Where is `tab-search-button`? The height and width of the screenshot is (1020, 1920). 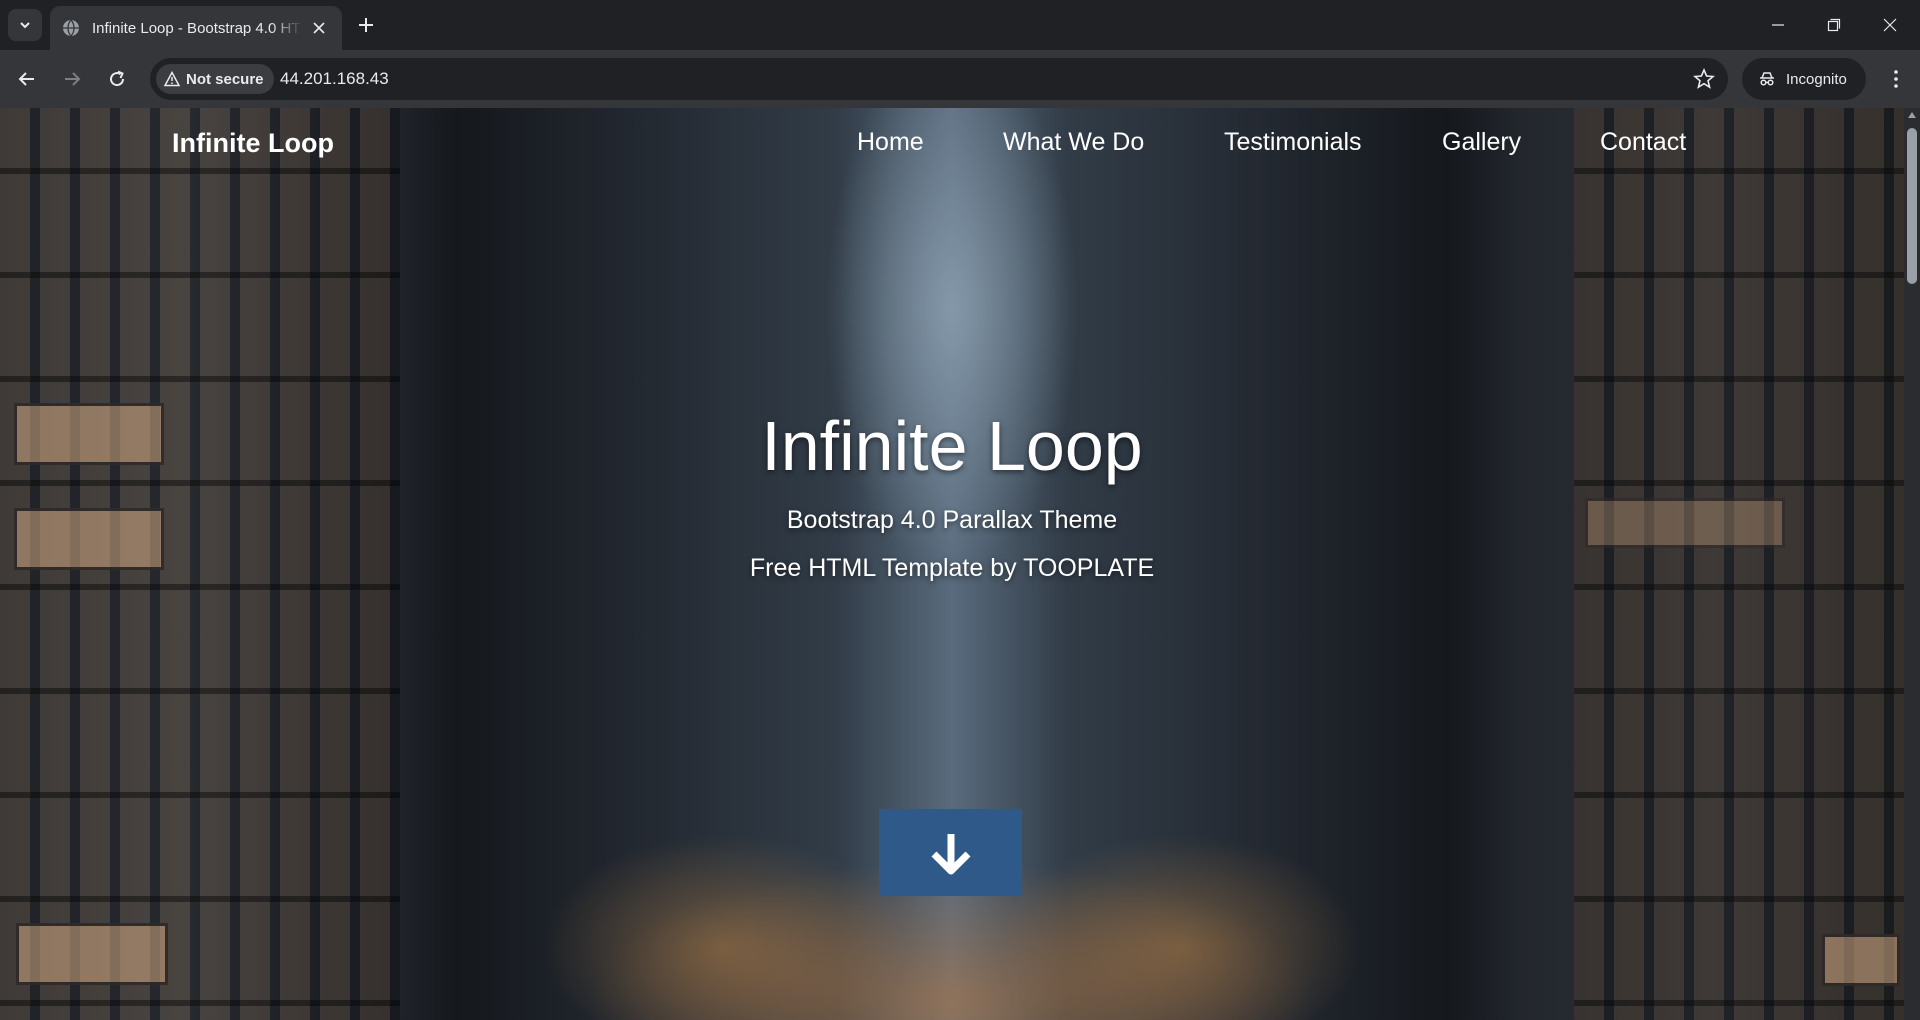 tab-search-button is located at coordinates (25, 25).